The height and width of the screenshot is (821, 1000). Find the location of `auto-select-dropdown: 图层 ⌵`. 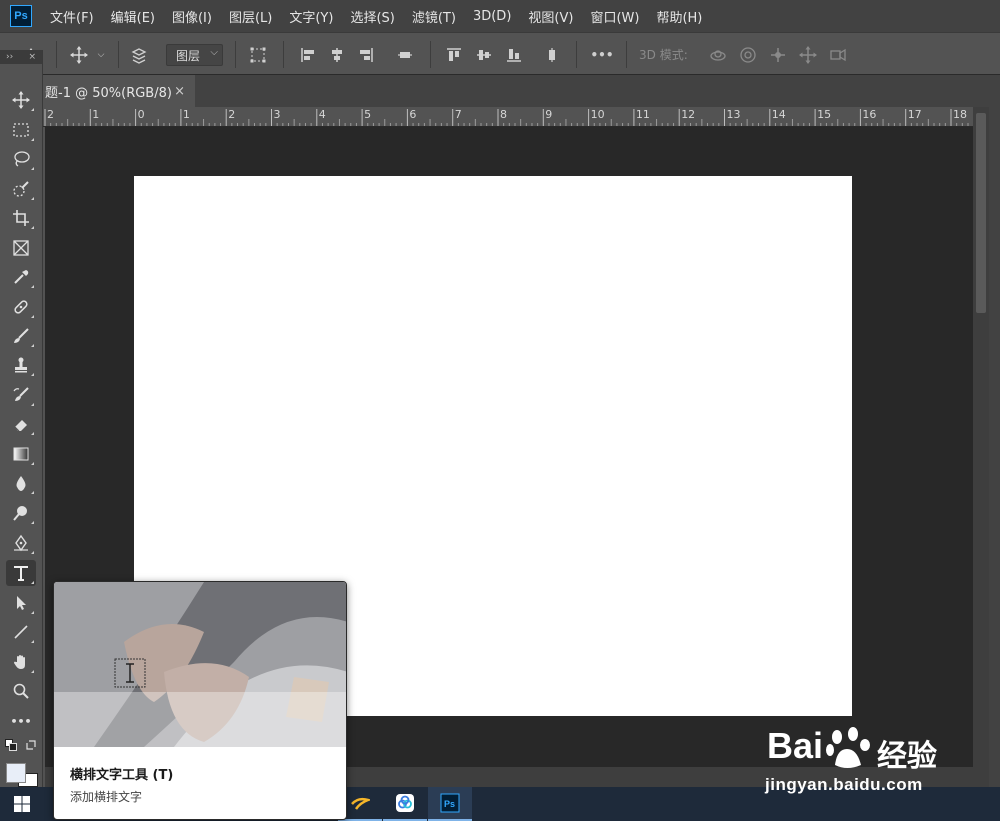

auto-select-dropdown: 图层 ⌵ is located at coordinates (194, 55).